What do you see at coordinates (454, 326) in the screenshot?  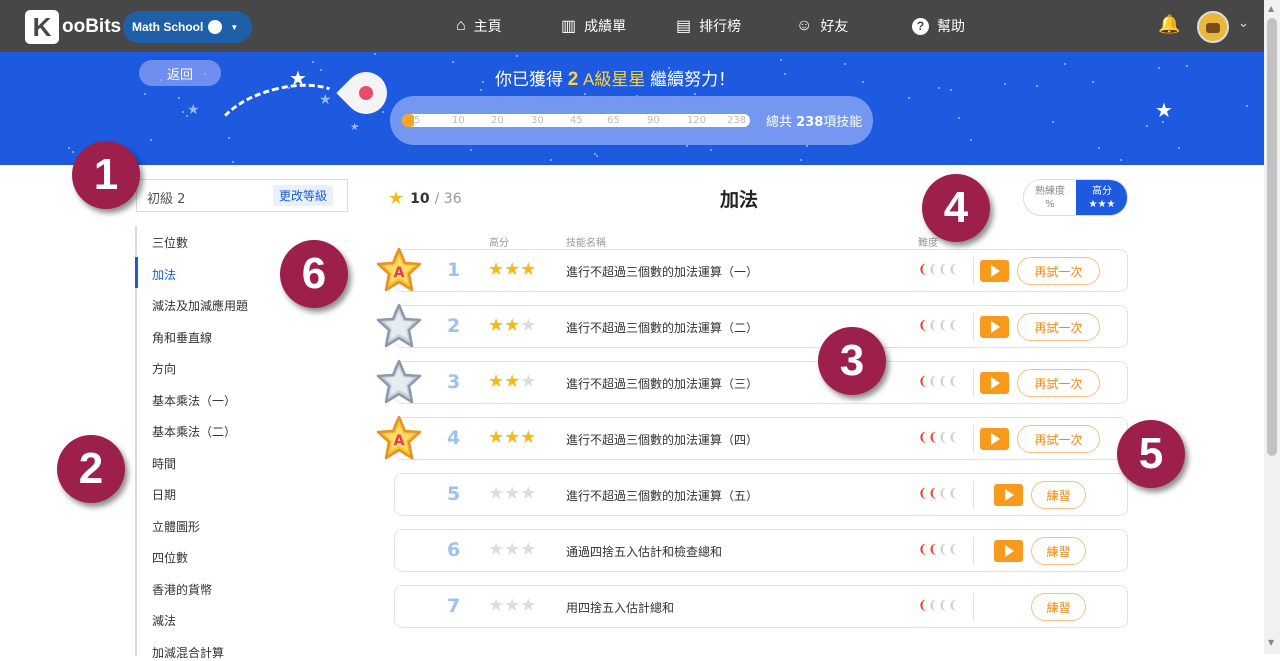 I see `skill-number: 2` at bounding box center [454, 326].